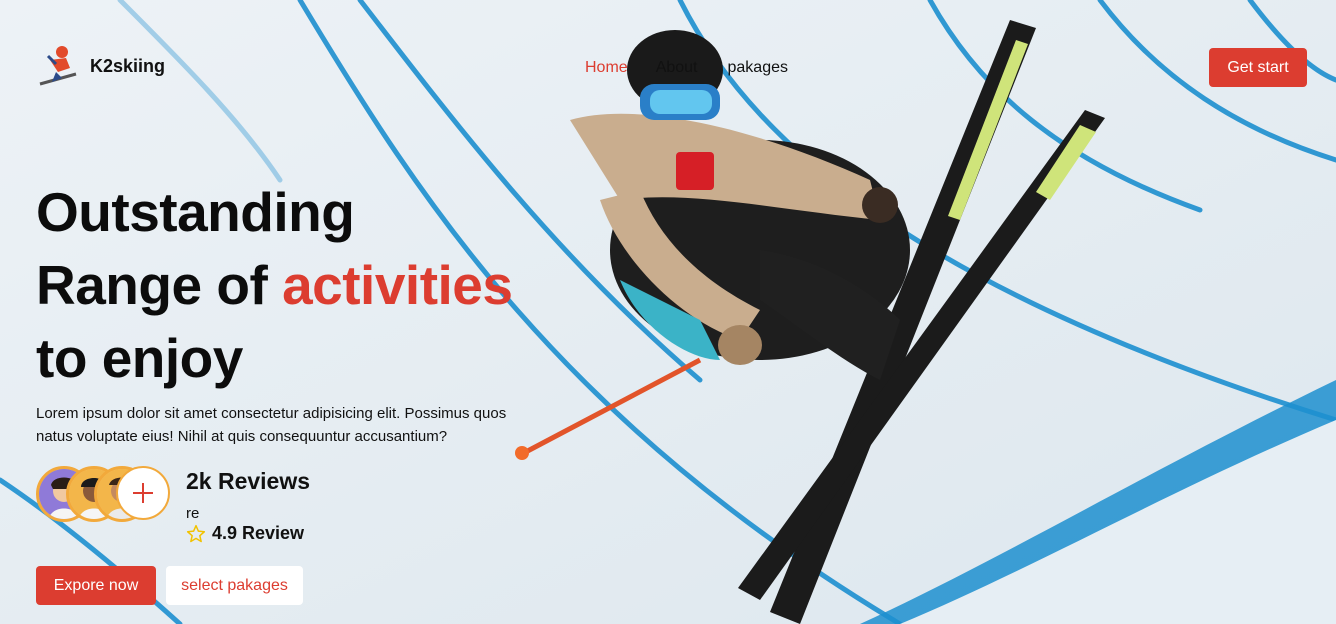  Describe the element at coordinates (1258, 67) in the screenshot. I see `get-start-button: Get start` at that location.